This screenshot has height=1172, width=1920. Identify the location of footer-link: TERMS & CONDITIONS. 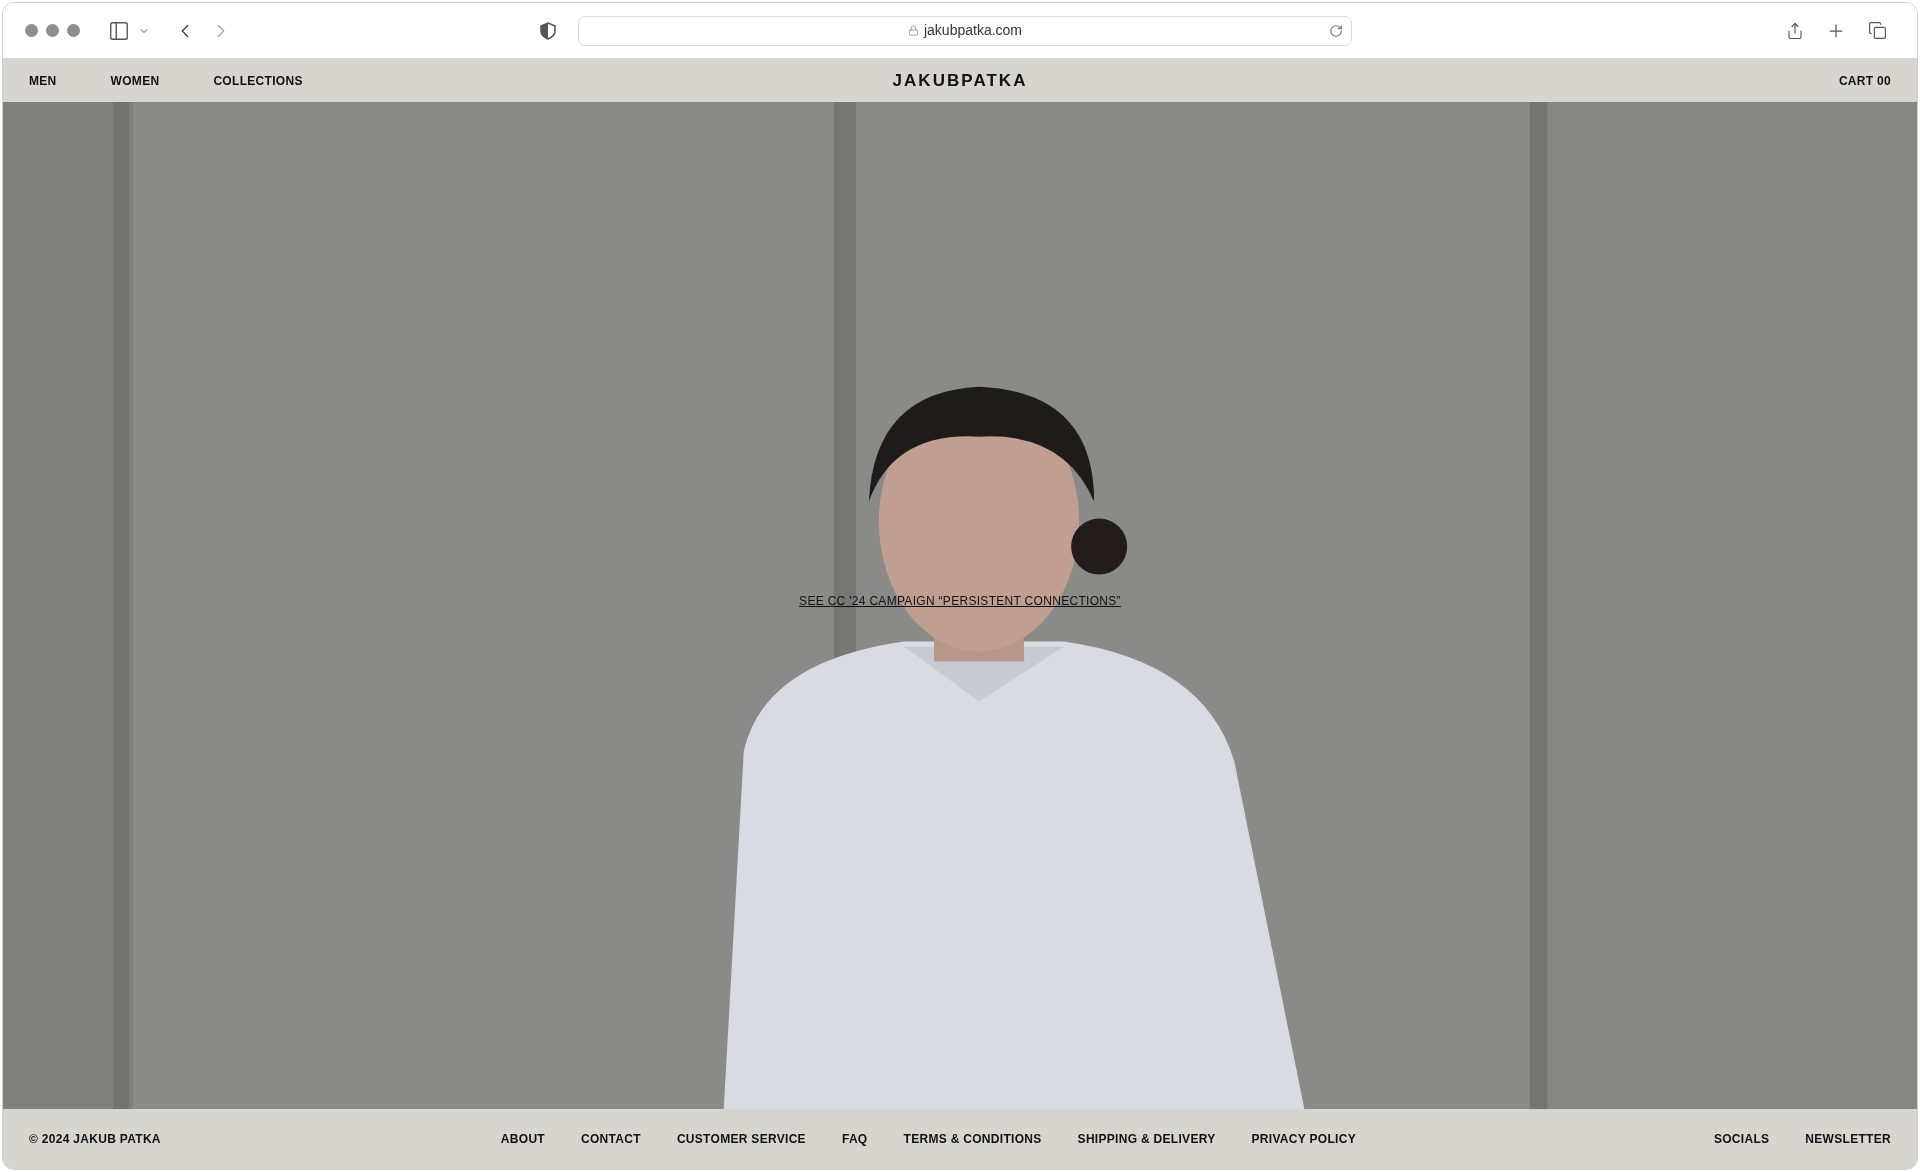
(972, 1139).